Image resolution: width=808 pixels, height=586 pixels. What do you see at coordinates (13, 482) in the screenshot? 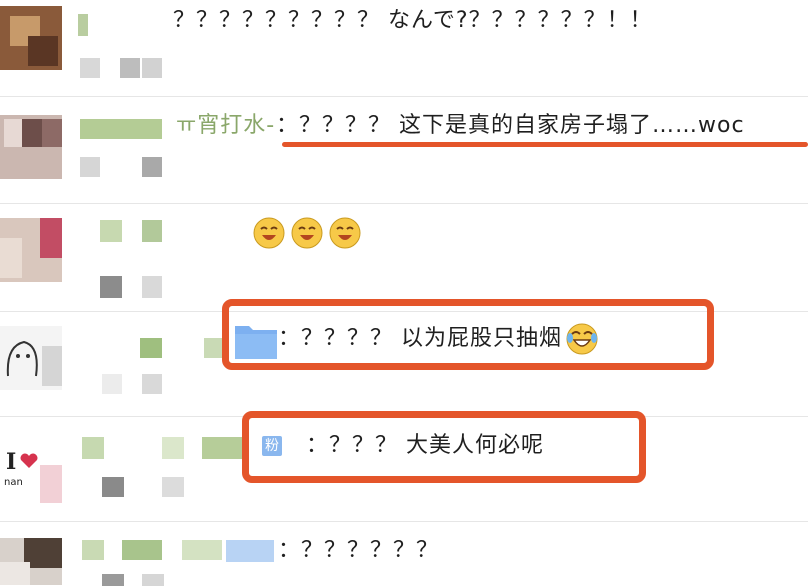
I see `avatar-subtext: nan` at bounding box center [13, 482].